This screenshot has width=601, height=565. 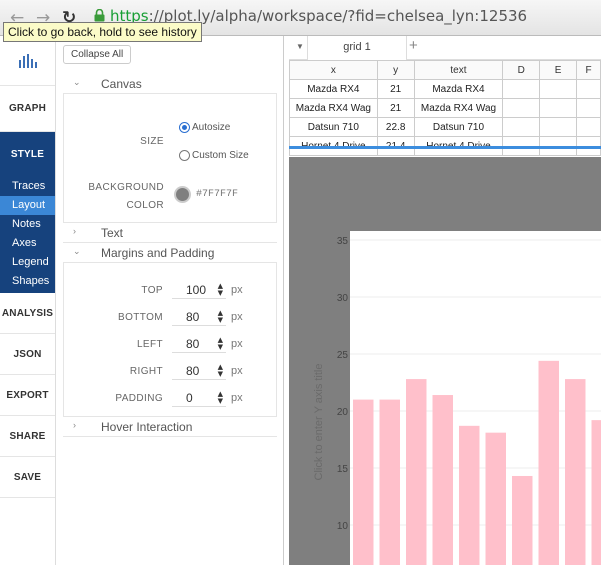 What do you see at coordinates (27, 281) in the screenshot?
I see `subnav-shapes: Shapes` at bounding box center [27, 281].